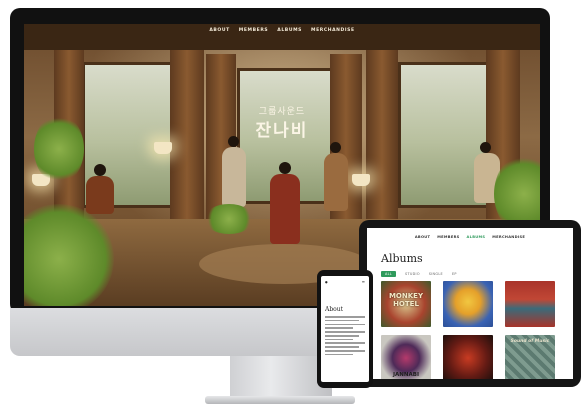 The width and height of the screenshot is (587, 420). I want to click on album-cover: JANNABI, so click(406, 357).